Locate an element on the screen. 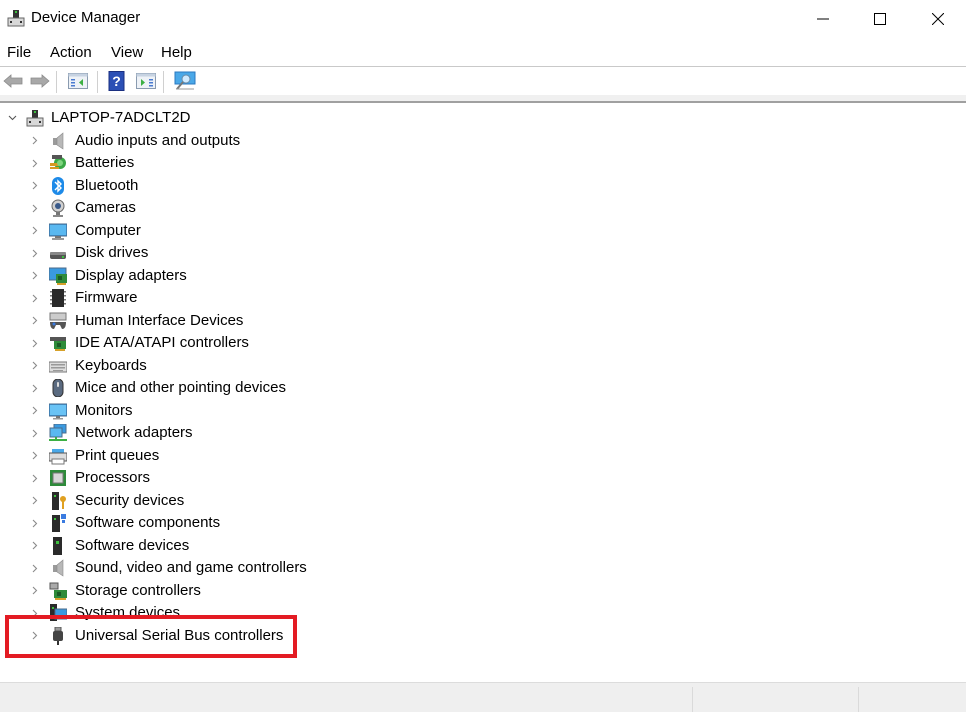  tree-item-label: IDE ATA/ATAPI controllers is located at coordinates (162, 342).